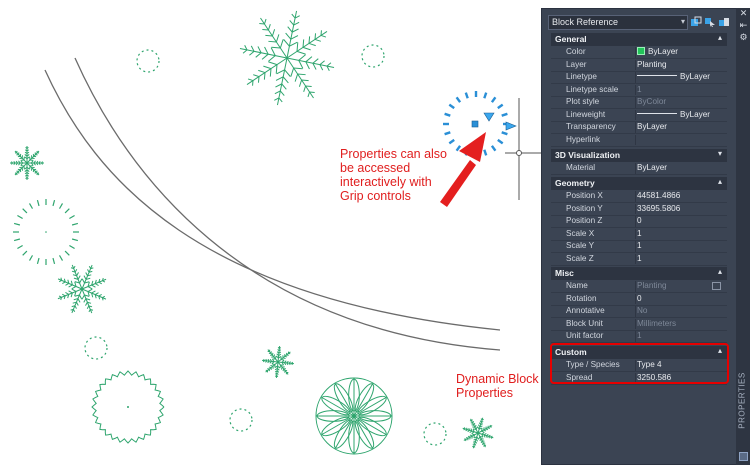 The width and height of the screenshot is (752, 470). I want to click on property-row-color: Color ByLayer, so click(639, 52).